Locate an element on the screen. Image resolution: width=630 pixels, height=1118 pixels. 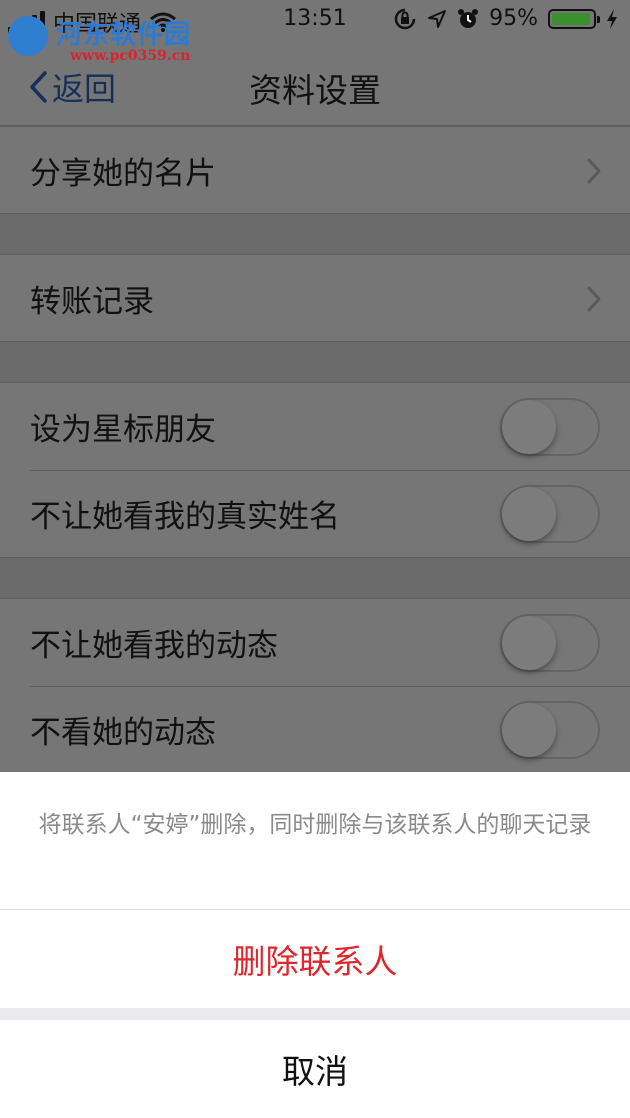
hide-real-name-row: 不让她看我的真实姓名 is located at coordinates (315, 513).